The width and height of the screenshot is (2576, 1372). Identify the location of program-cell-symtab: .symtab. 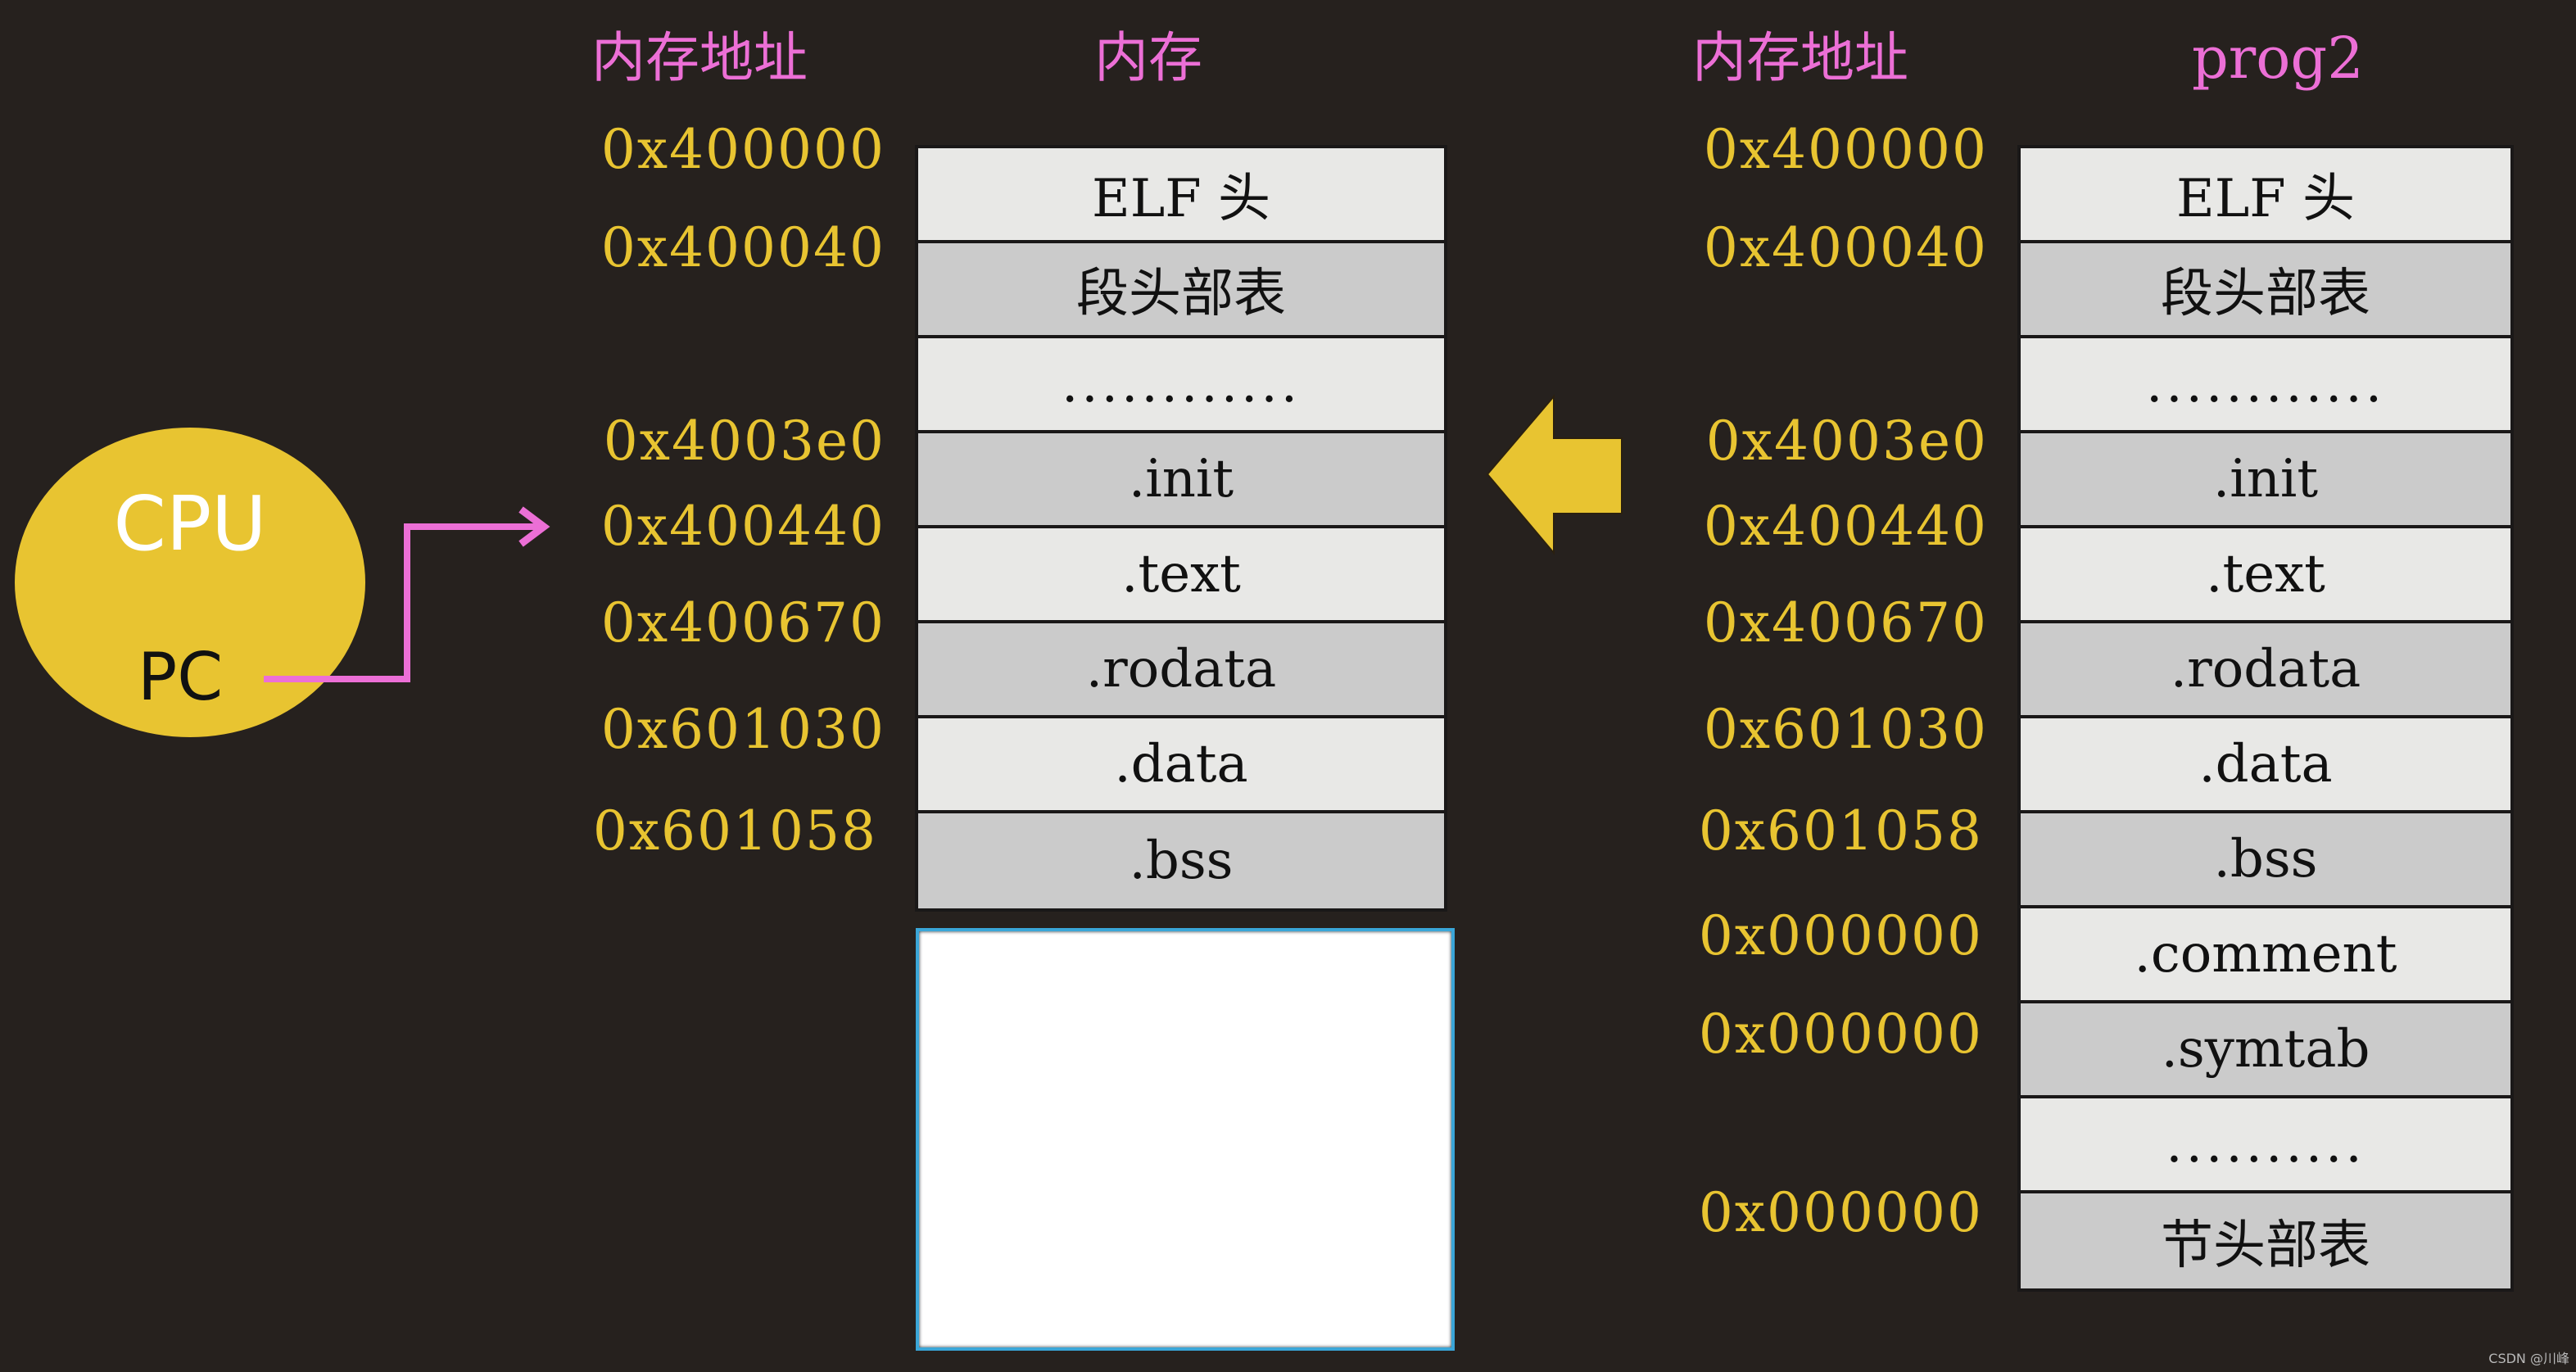
(2265, 1050).